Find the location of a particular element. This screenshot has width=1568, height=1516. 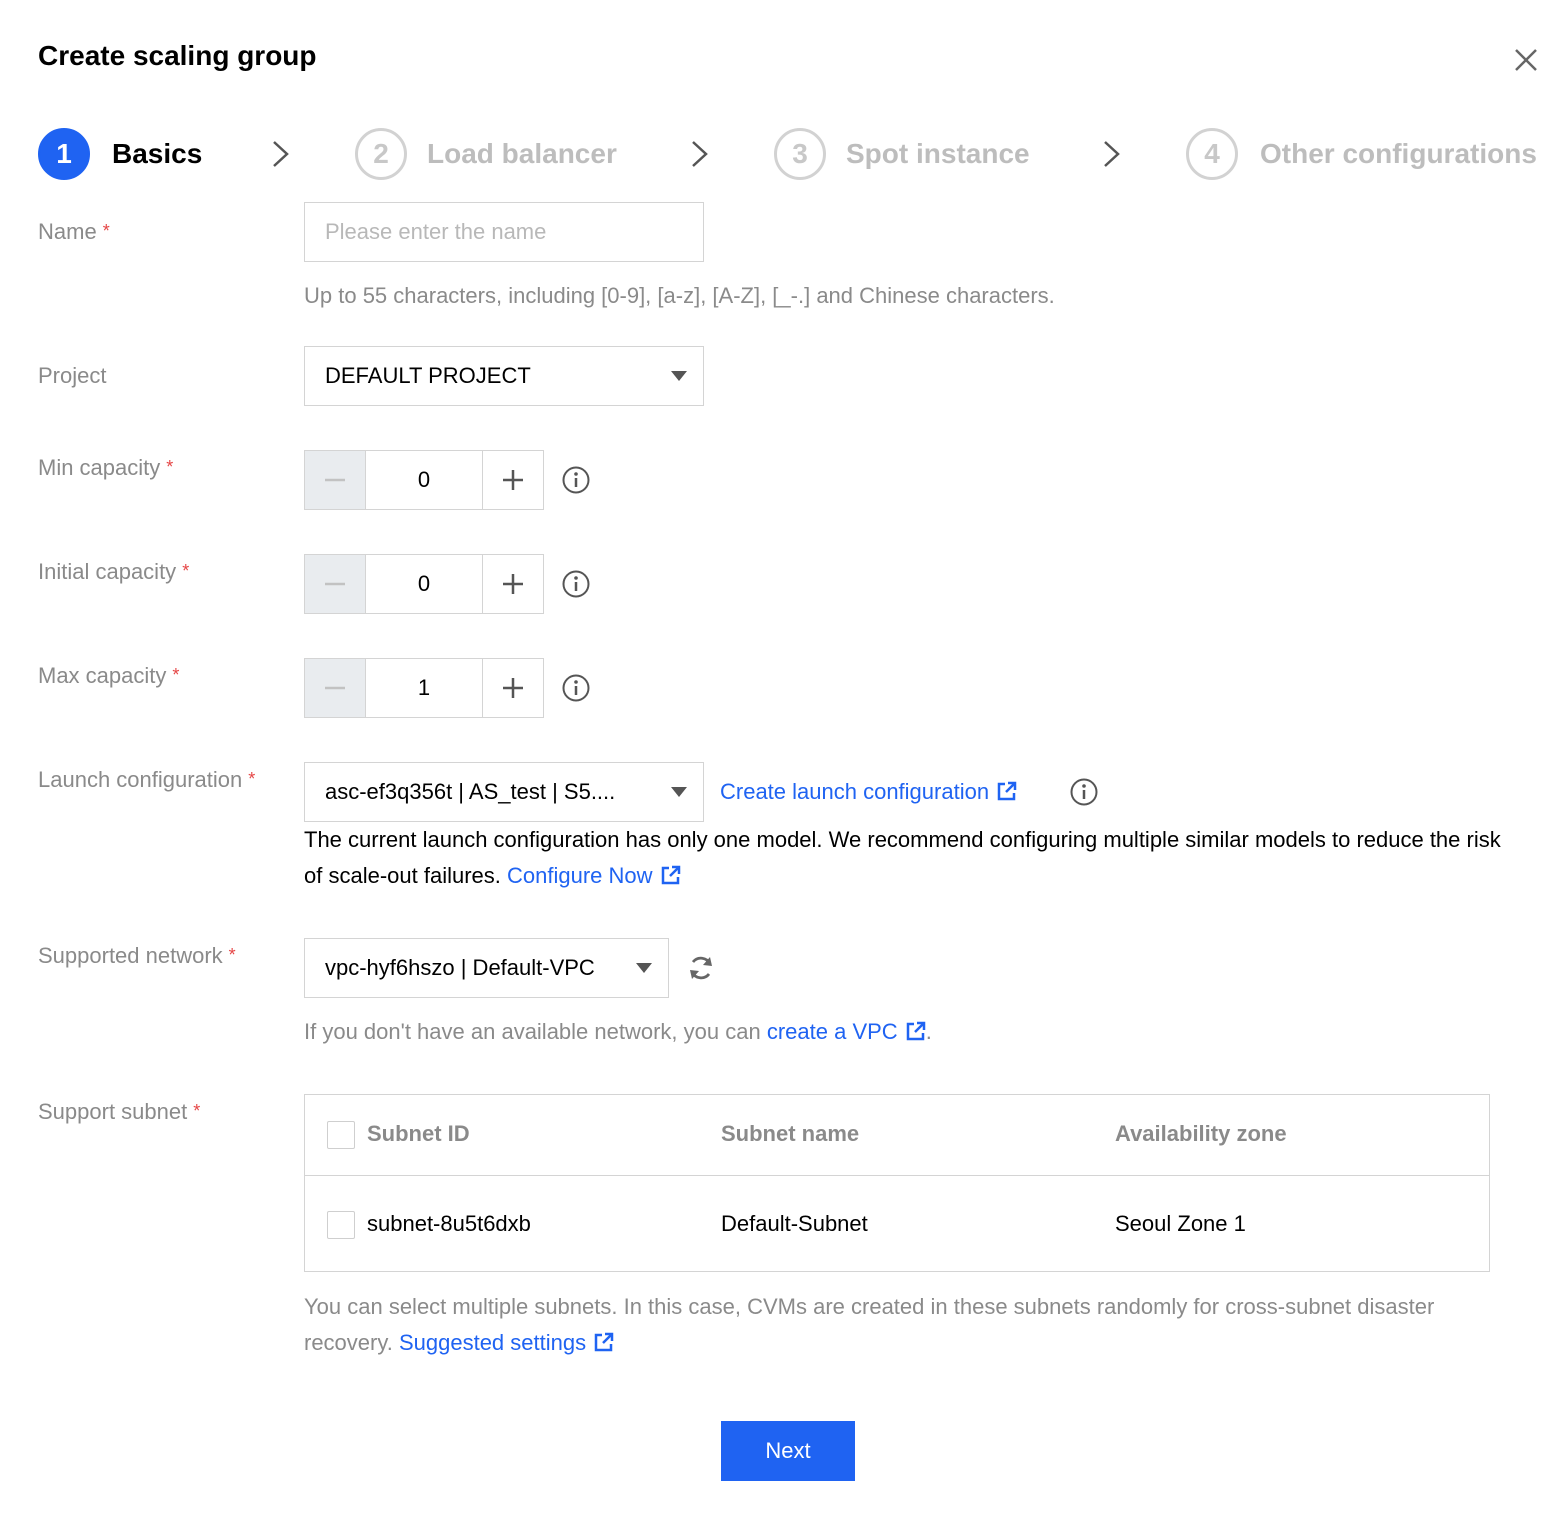

step-label: Spot instance is located at coordinates (938, 153).